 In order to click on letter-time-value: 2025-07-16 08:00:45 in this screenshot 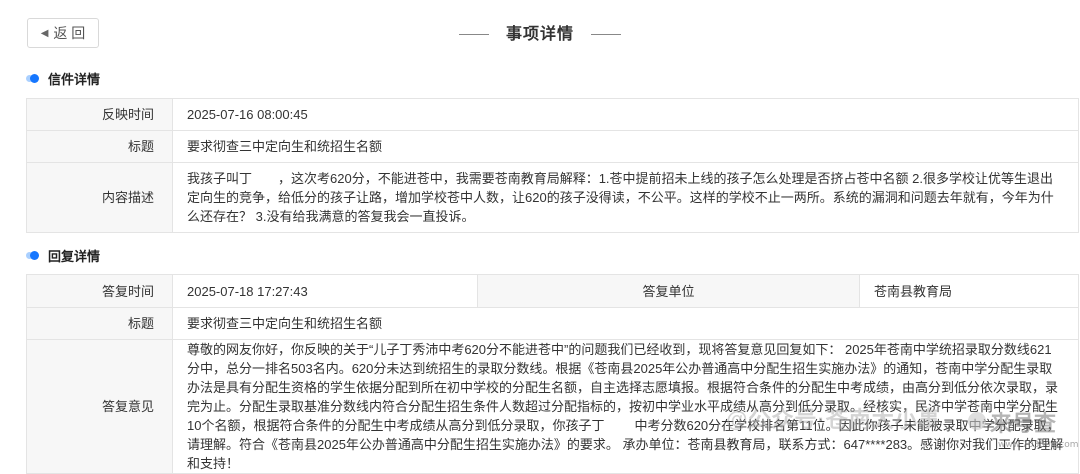, I will do `click(625, 114)`.